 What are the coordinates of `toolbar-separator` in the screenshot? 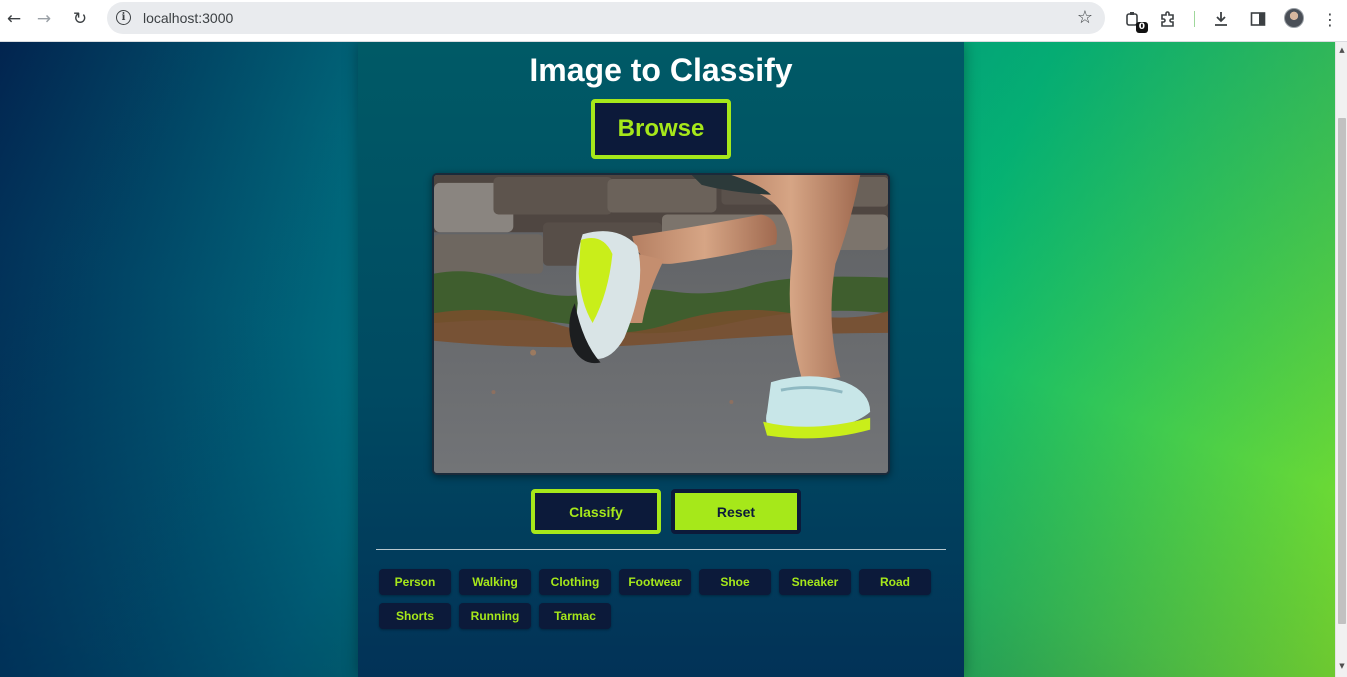 It's located at (1194, 19).